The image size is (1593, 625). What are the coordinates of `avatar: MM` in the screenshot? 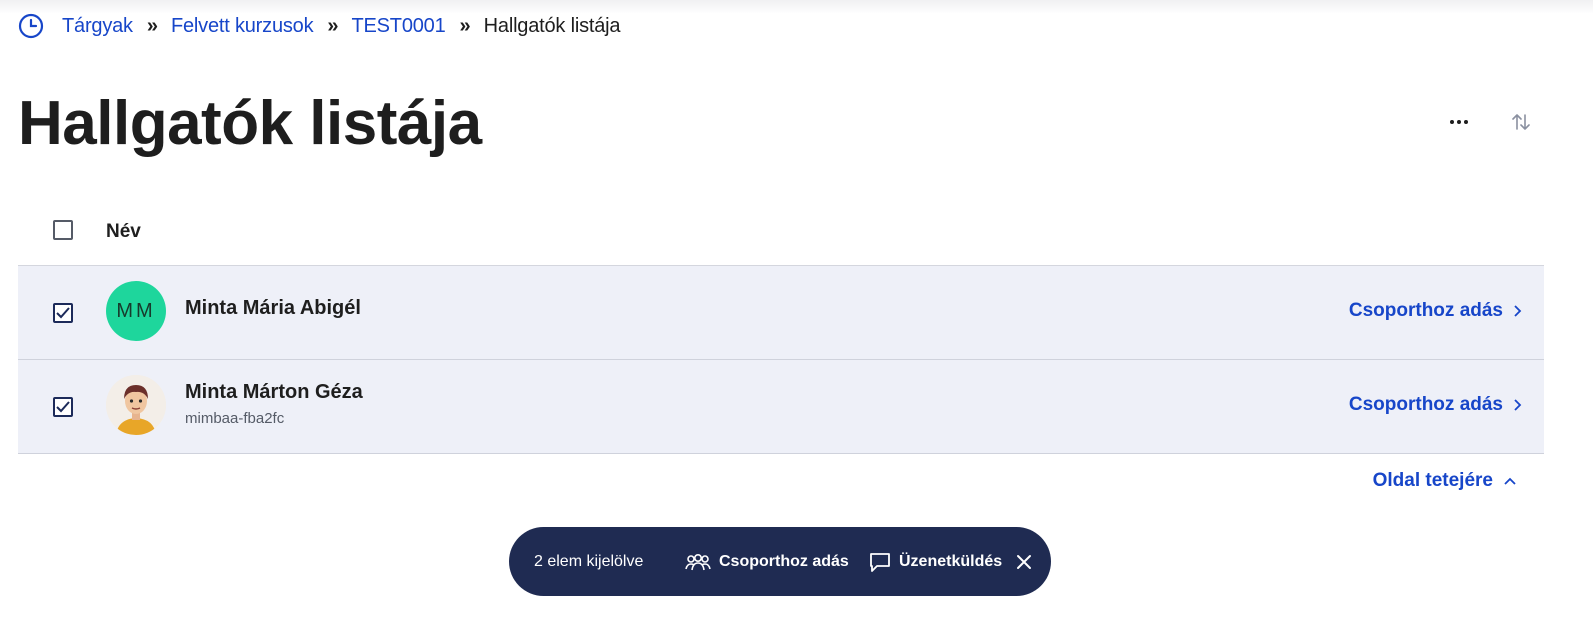 It's located at (136, 311).